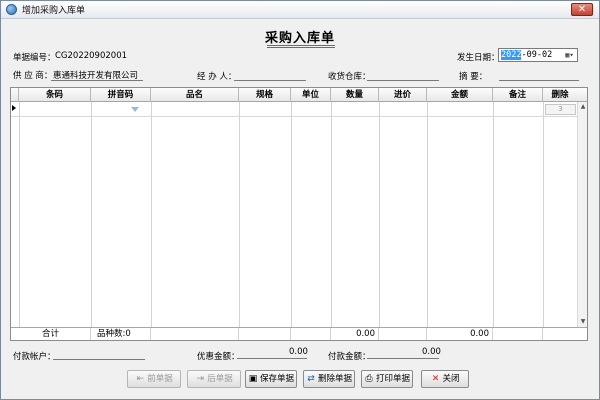 Image resolution: width=600 pixels, height=400 pixels. Describe the element at coordinates (560, 95) in the screenshot. I see `col-delete: 删除` at that location.